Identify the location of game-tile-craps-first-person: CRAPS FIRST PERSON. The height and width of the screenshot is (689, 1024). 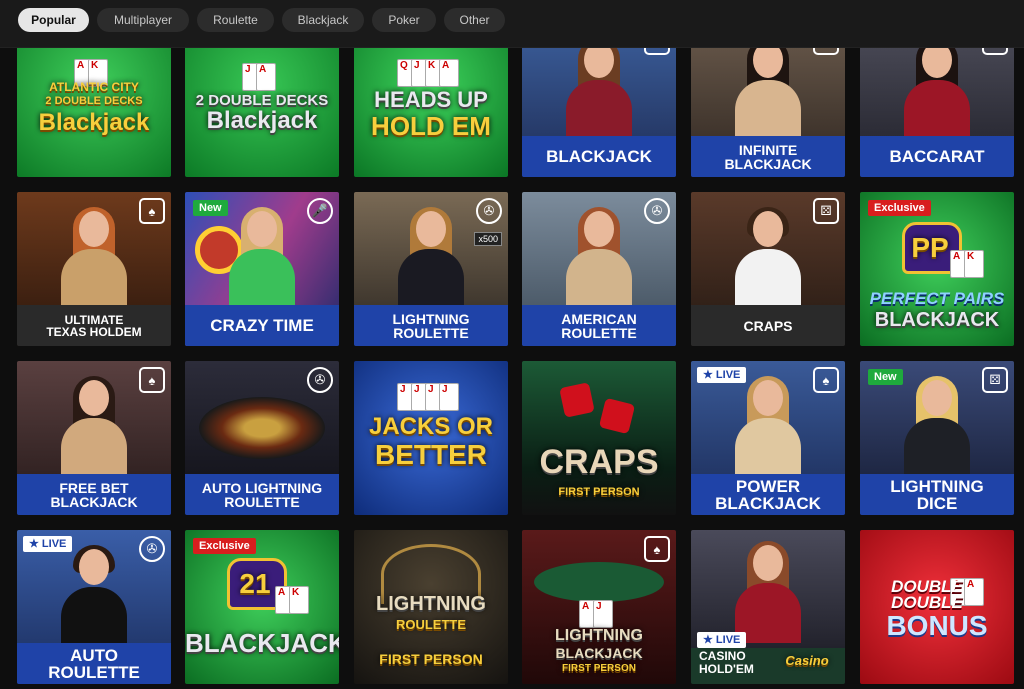
(599, 438).